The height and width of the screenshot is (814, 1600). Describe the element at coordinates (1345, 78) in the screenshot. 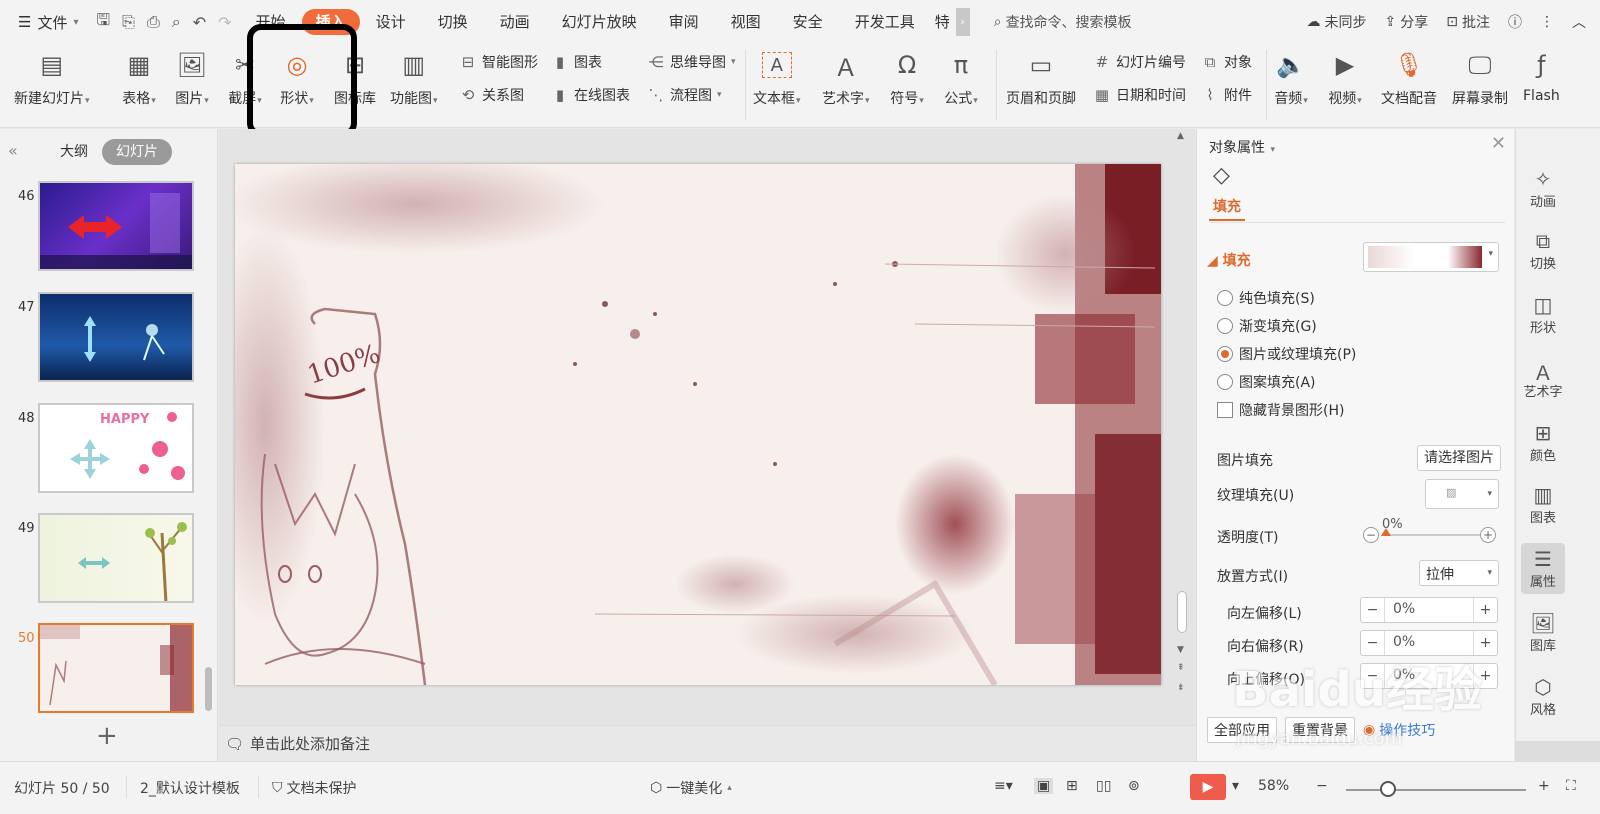

I see `video-button: ▶ 视频▾` at that location.